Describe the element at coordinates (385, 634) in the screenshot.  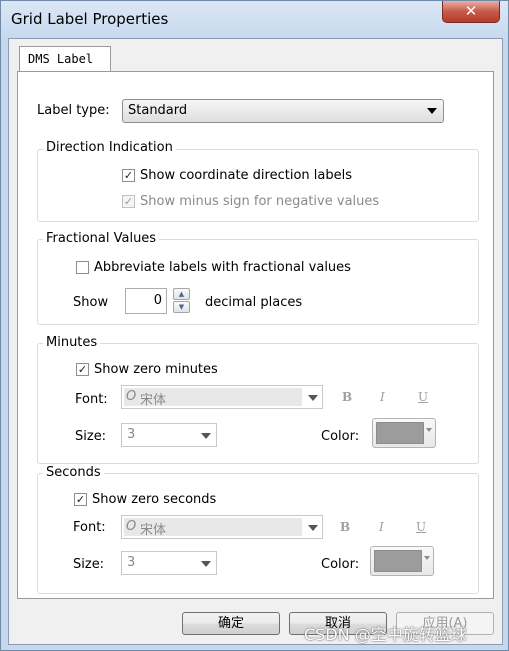
I see `watermark: CSDN @空中旋转篮球` at that location.